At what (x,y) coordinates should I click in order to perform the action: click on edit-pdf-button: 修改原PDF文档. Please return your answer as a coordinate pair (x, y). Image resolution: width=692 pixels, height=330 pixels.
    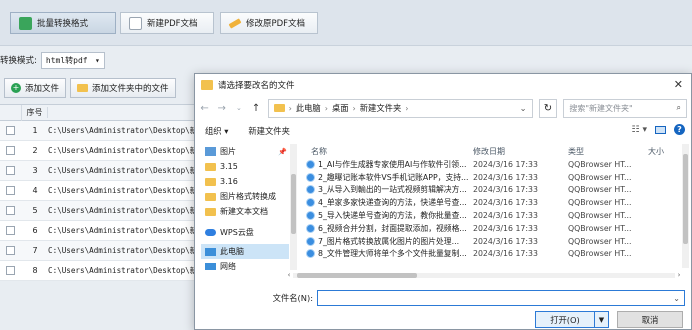
    Looking at the image, I should click on (269, 23).